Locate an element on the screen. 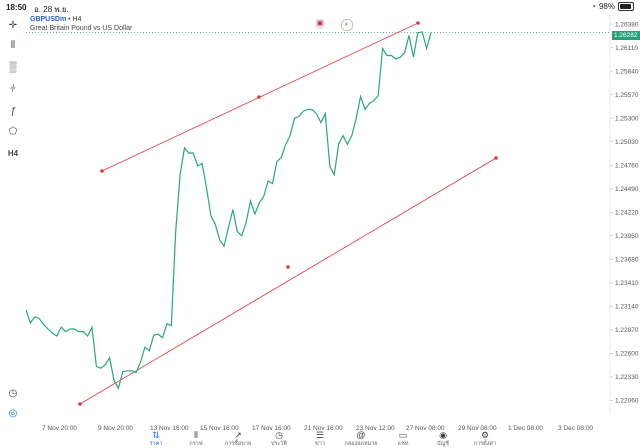 The image size is (640, 448). nav-news-label: ข่าว is located at coordinates (320, 444).